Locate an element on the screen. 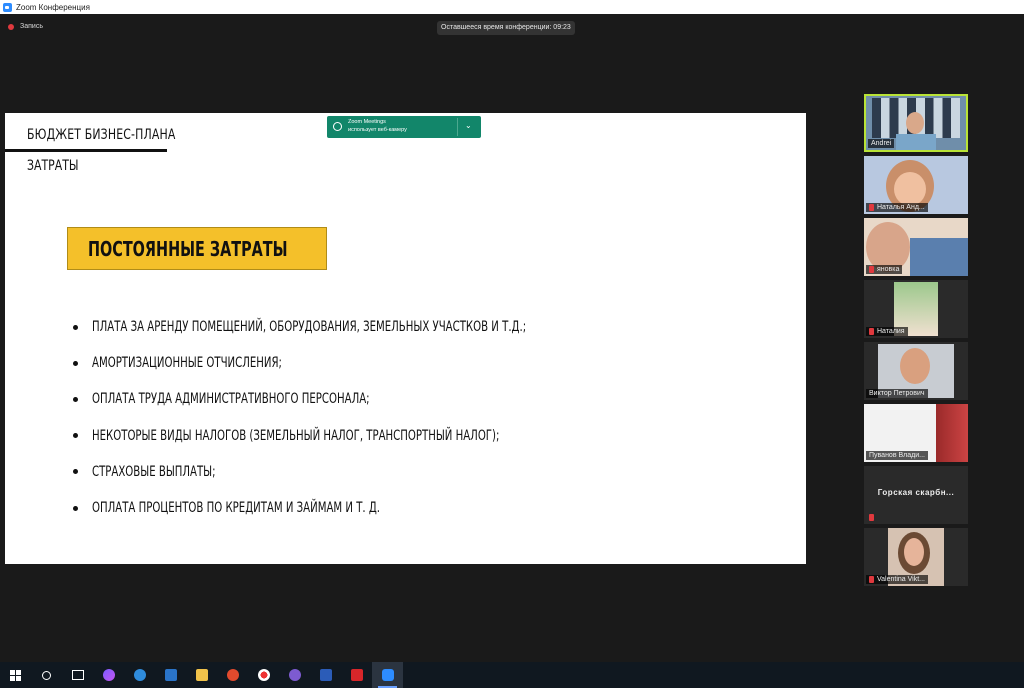 The height and width of the screenshot is (688, 1024). participant-name: яновка is located at coordinates (884, 269).